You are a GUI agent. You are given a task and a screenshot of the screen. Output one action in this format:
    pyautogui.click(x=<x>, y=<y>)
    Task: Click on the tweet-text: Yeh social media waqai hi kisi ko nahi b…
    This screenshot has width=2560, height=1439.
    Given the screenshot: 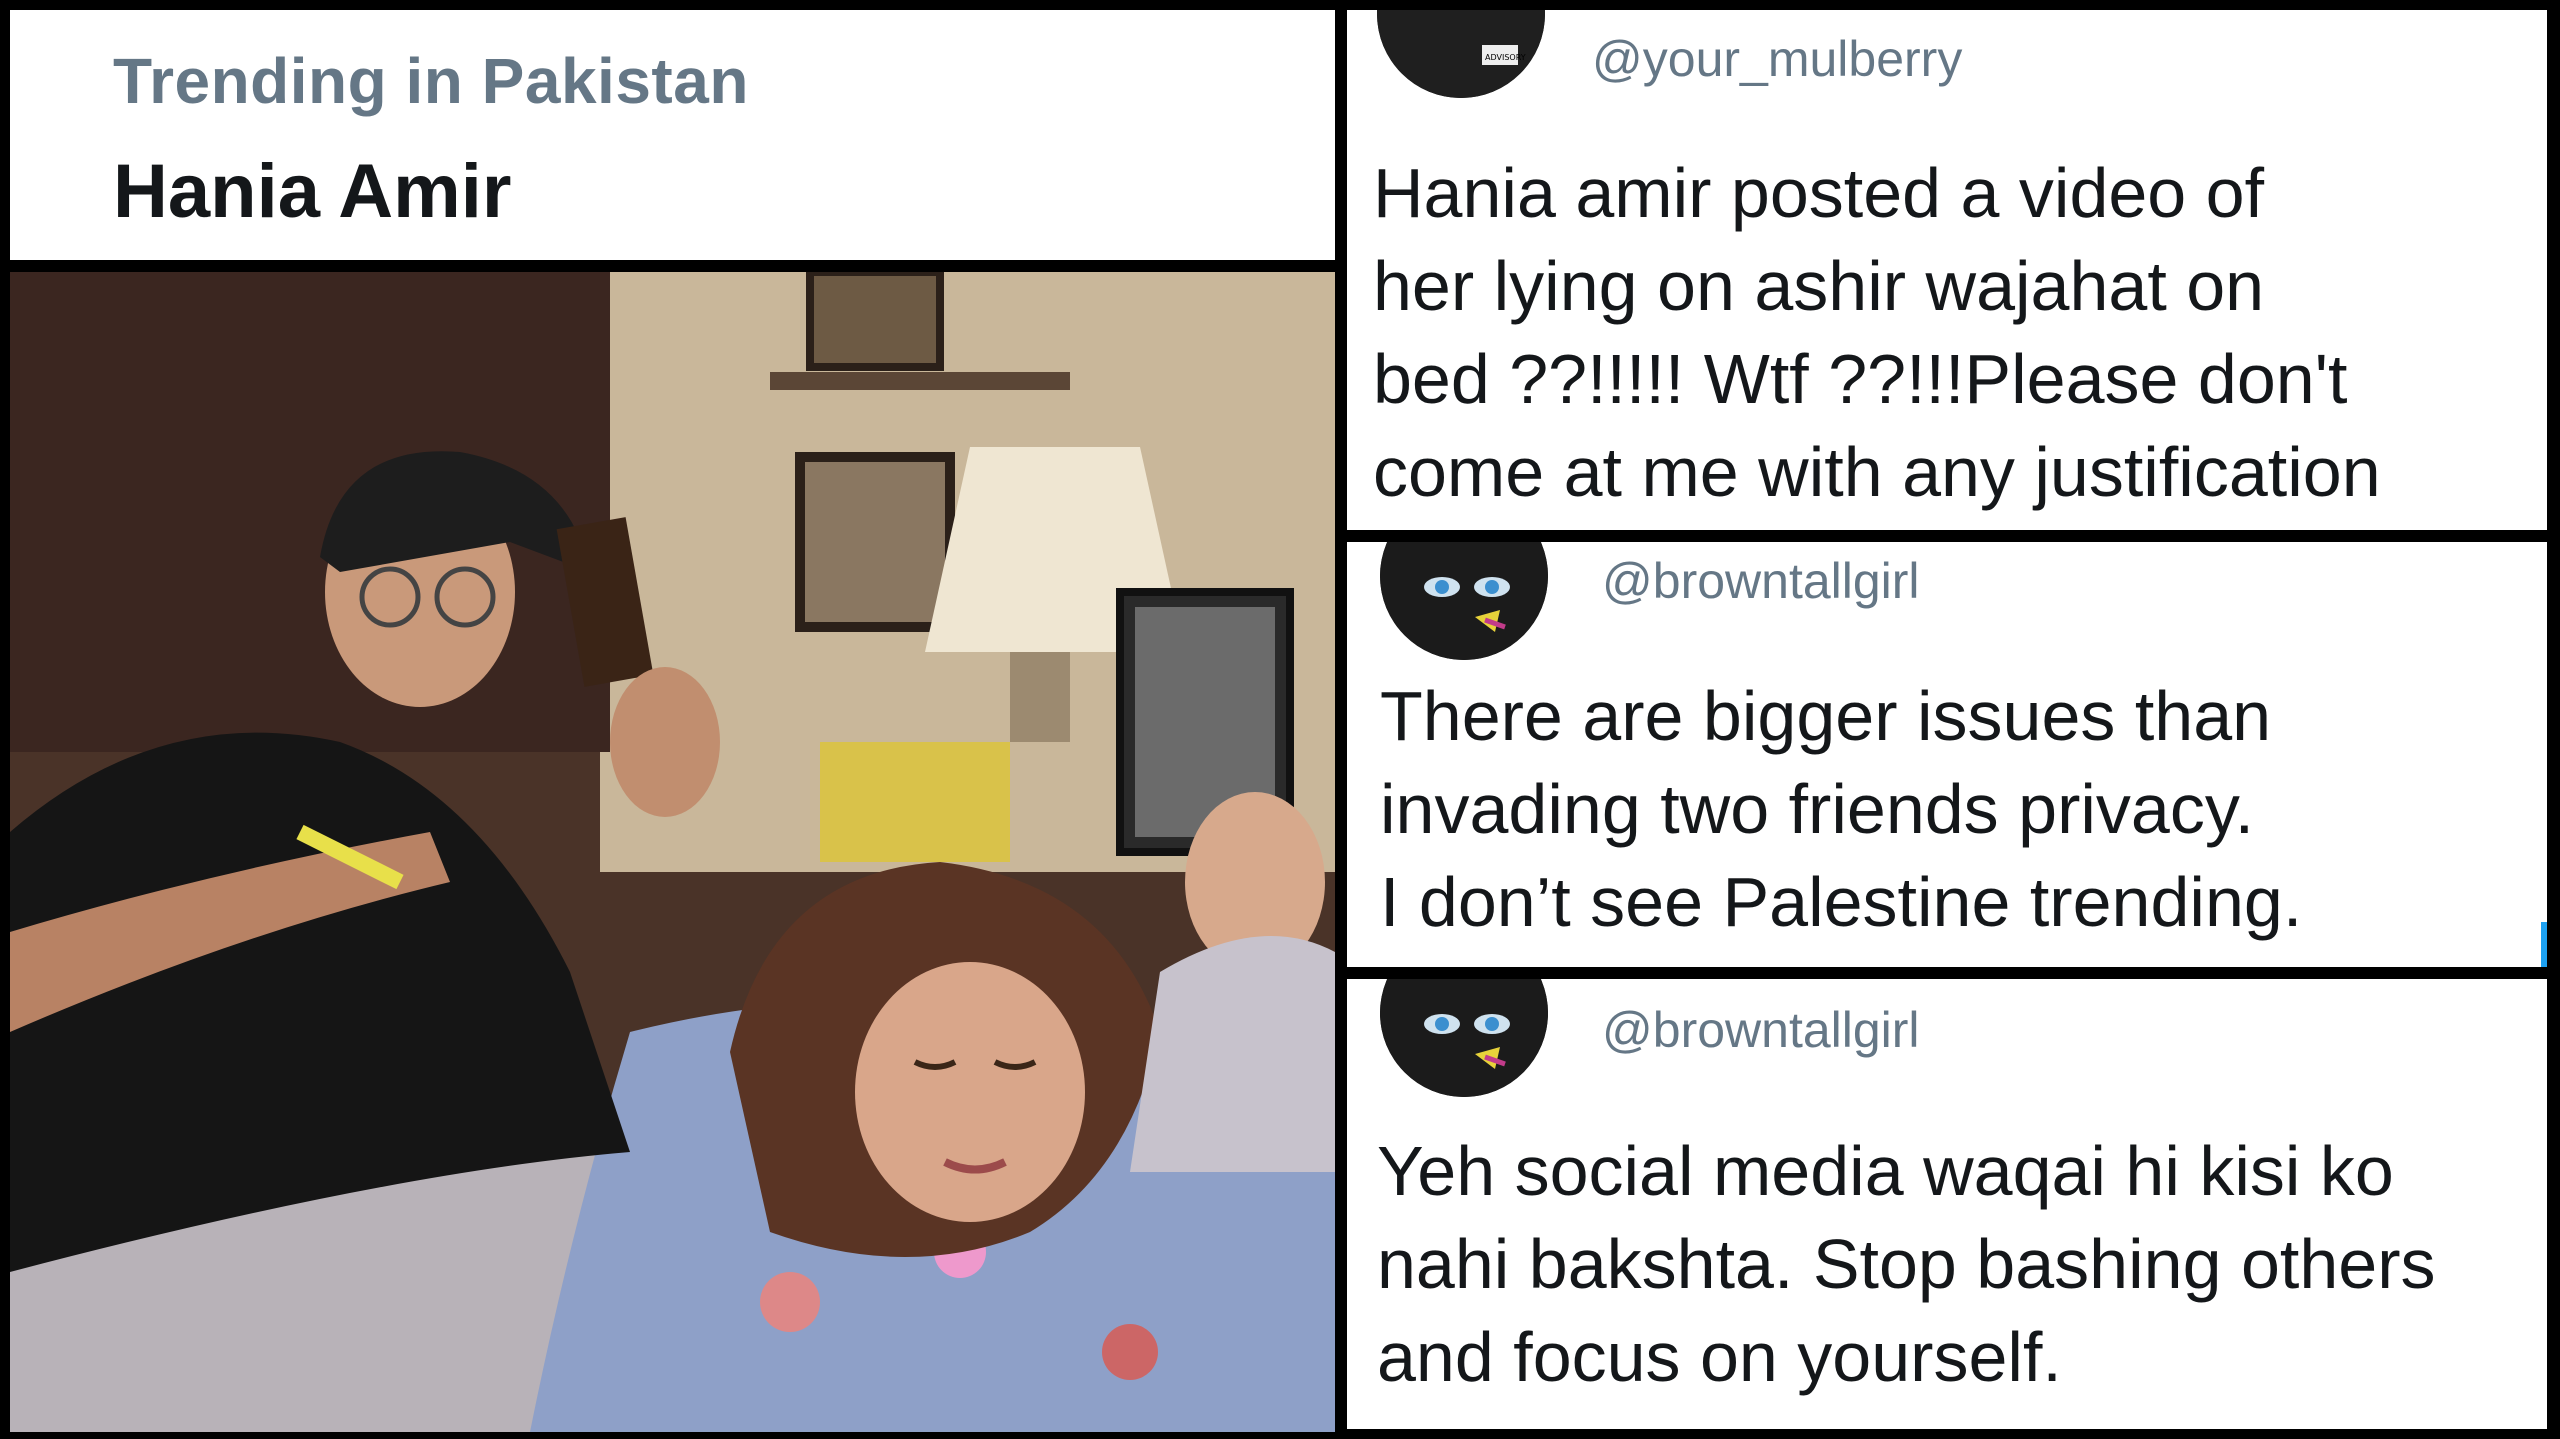 What is the action you would take?
    pyautogui.click(x=1906, y=1264)
    